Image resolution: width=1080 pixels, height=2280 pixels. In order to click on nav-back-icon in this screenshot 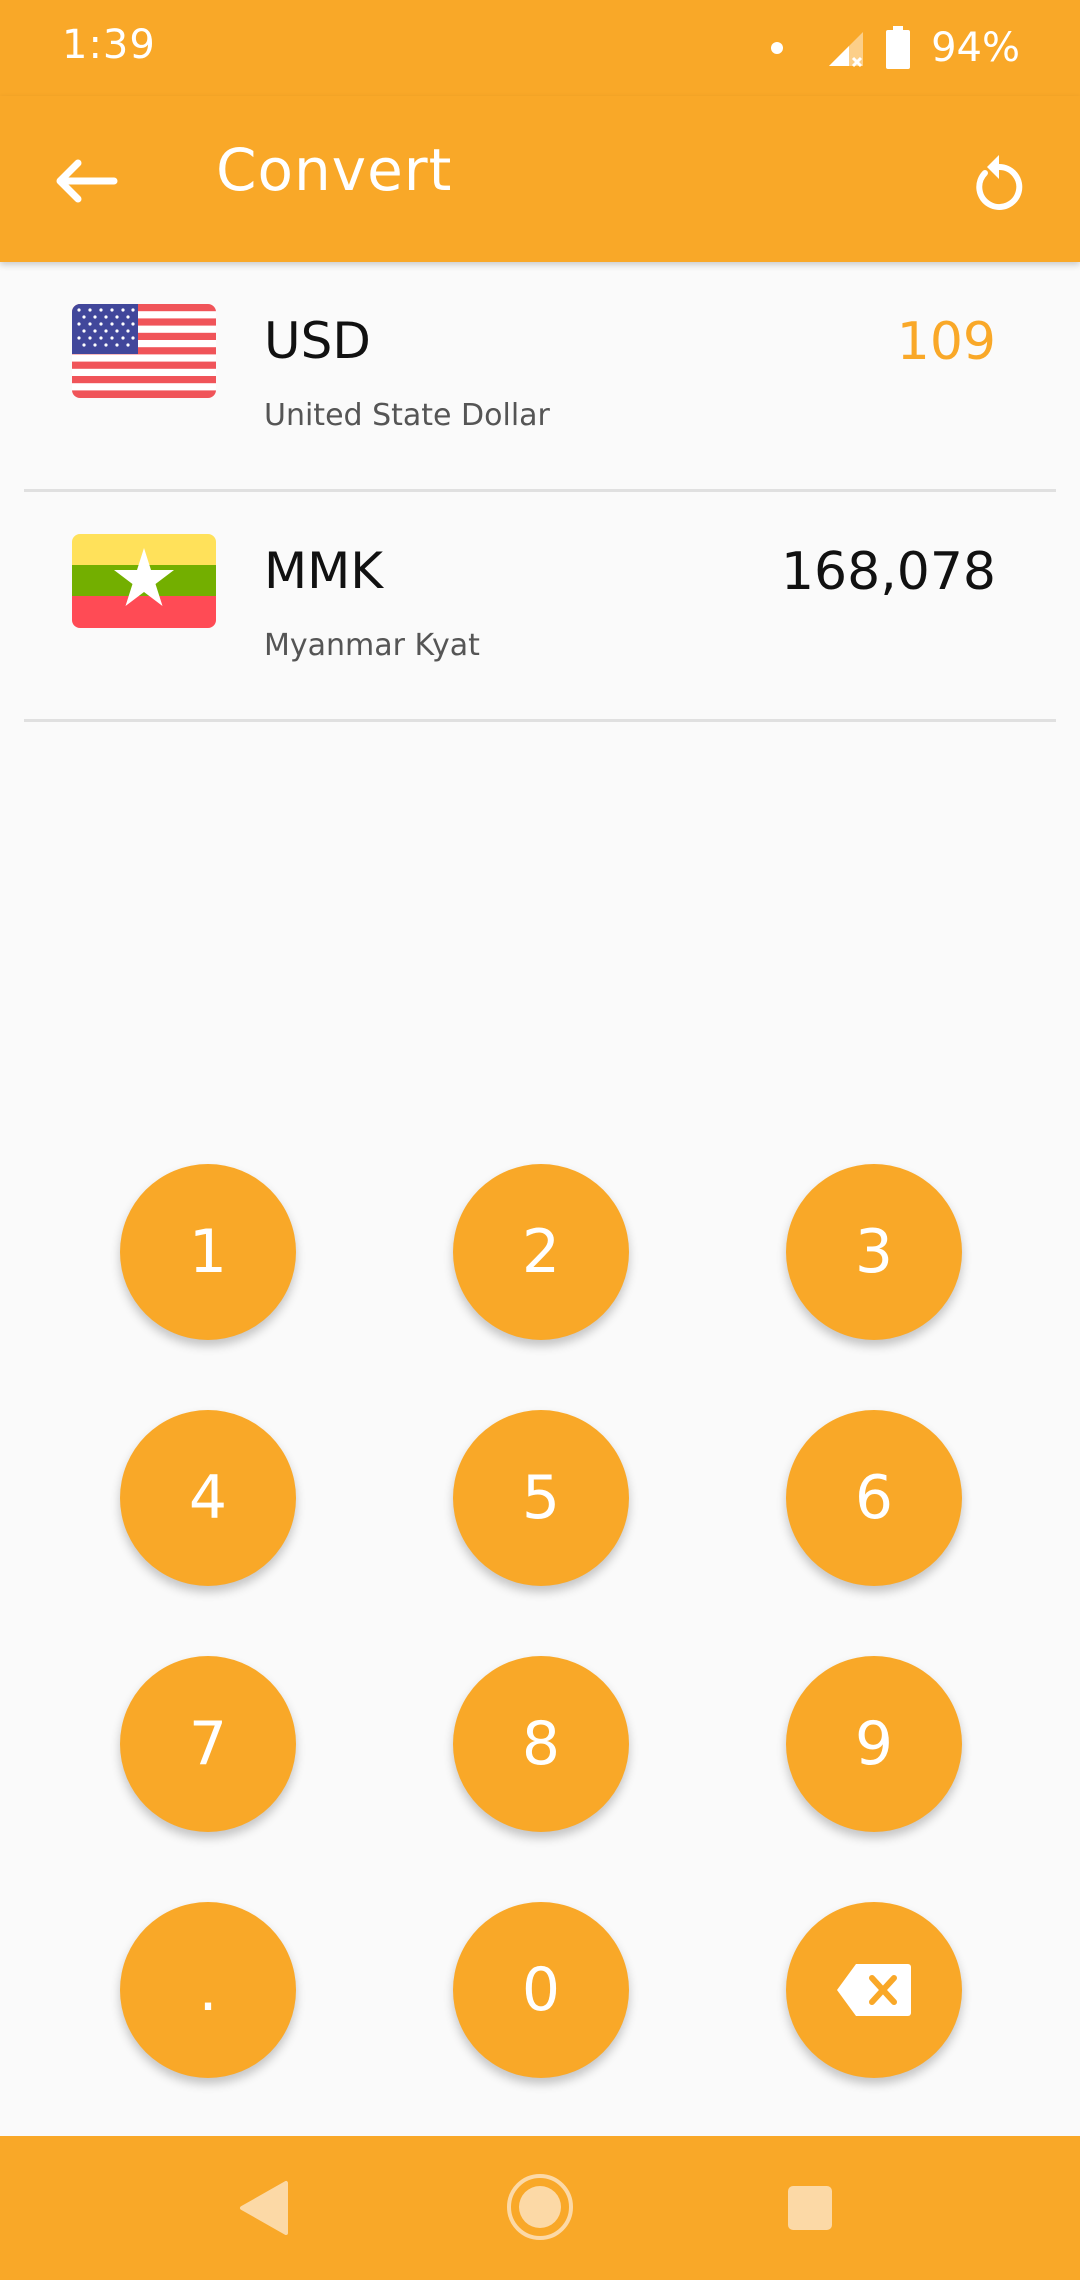, I will do `click(264, 2208)`.